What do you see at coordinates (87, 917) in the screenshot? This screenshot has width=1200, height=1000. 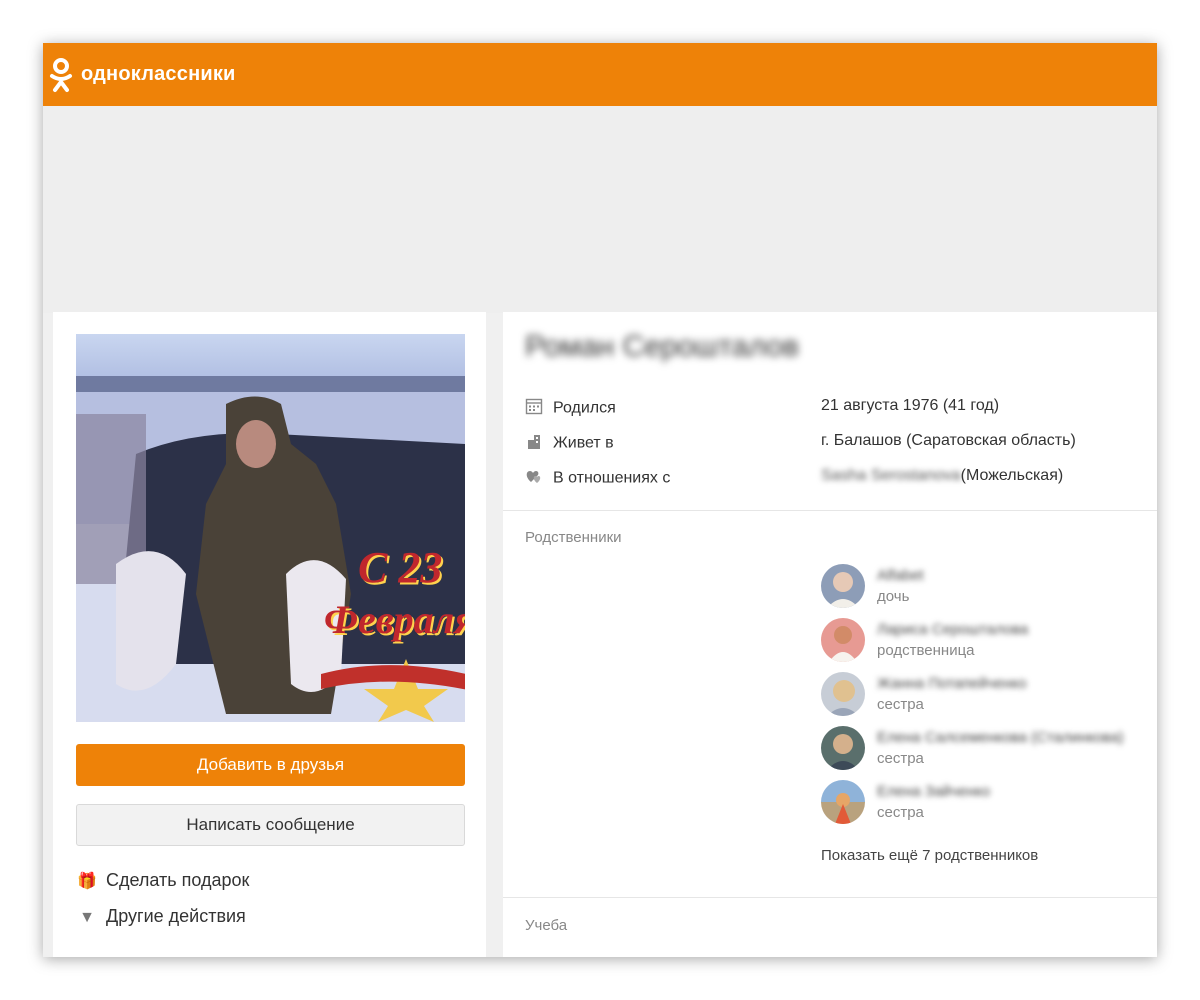 I see `triangle-down-icon: ▼` at bounding box center [87, 917].